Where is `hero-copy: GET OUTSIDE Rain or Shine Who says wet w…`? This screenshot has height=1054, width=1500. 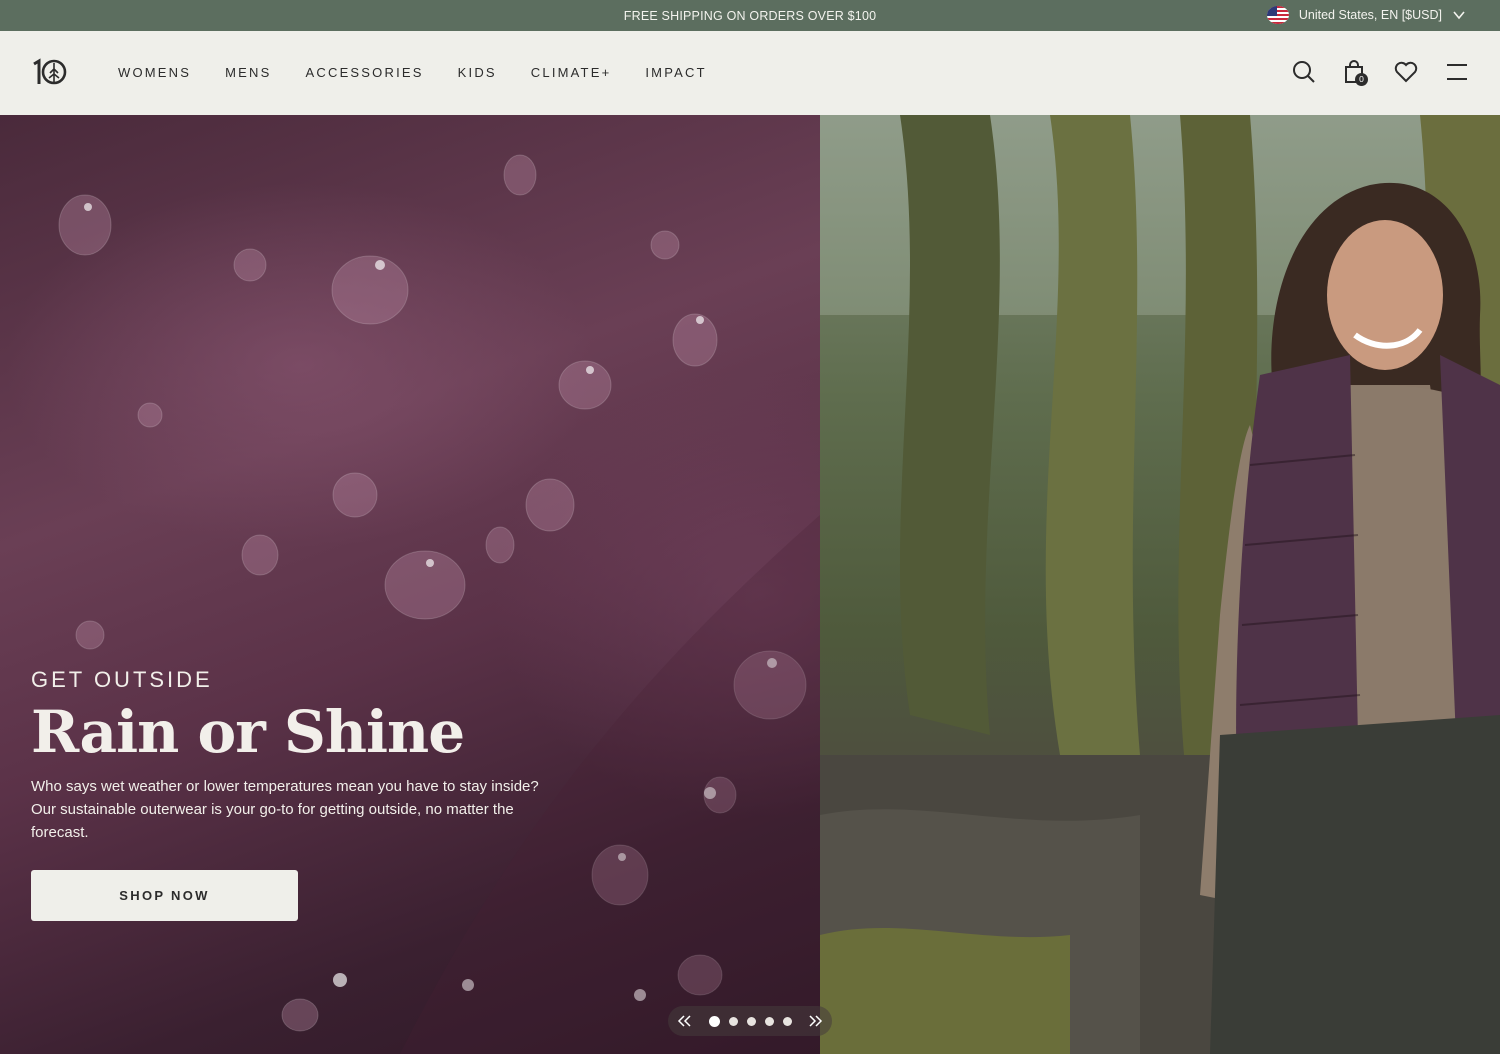 hero-copy: GET OUTSIDE Rain or Shine Who says wet w… is located at coordinates (311, 755).